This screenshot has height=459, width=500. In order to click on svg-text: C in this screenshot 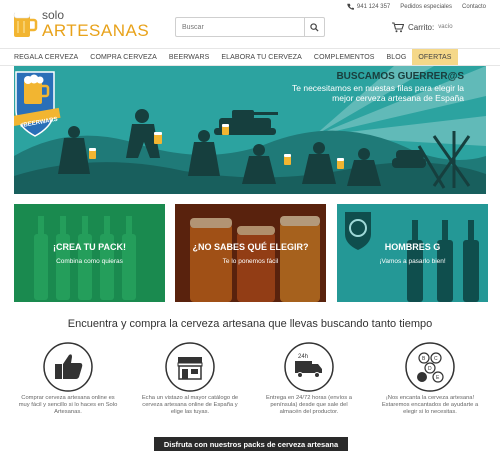, I will do `click(436, 359)`.